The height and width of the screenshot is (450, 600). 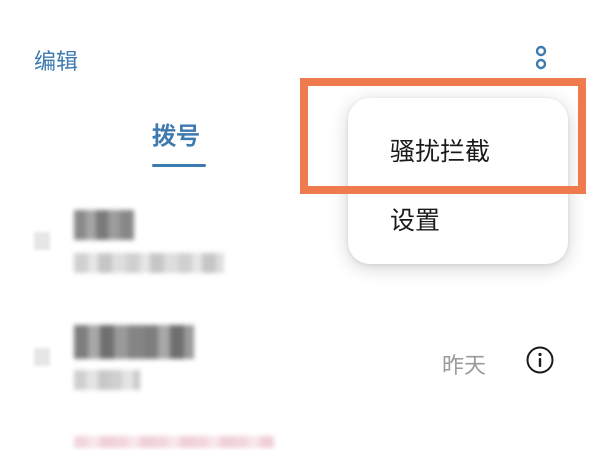 I want to click on more-options-button, so click(x=541, y=58).